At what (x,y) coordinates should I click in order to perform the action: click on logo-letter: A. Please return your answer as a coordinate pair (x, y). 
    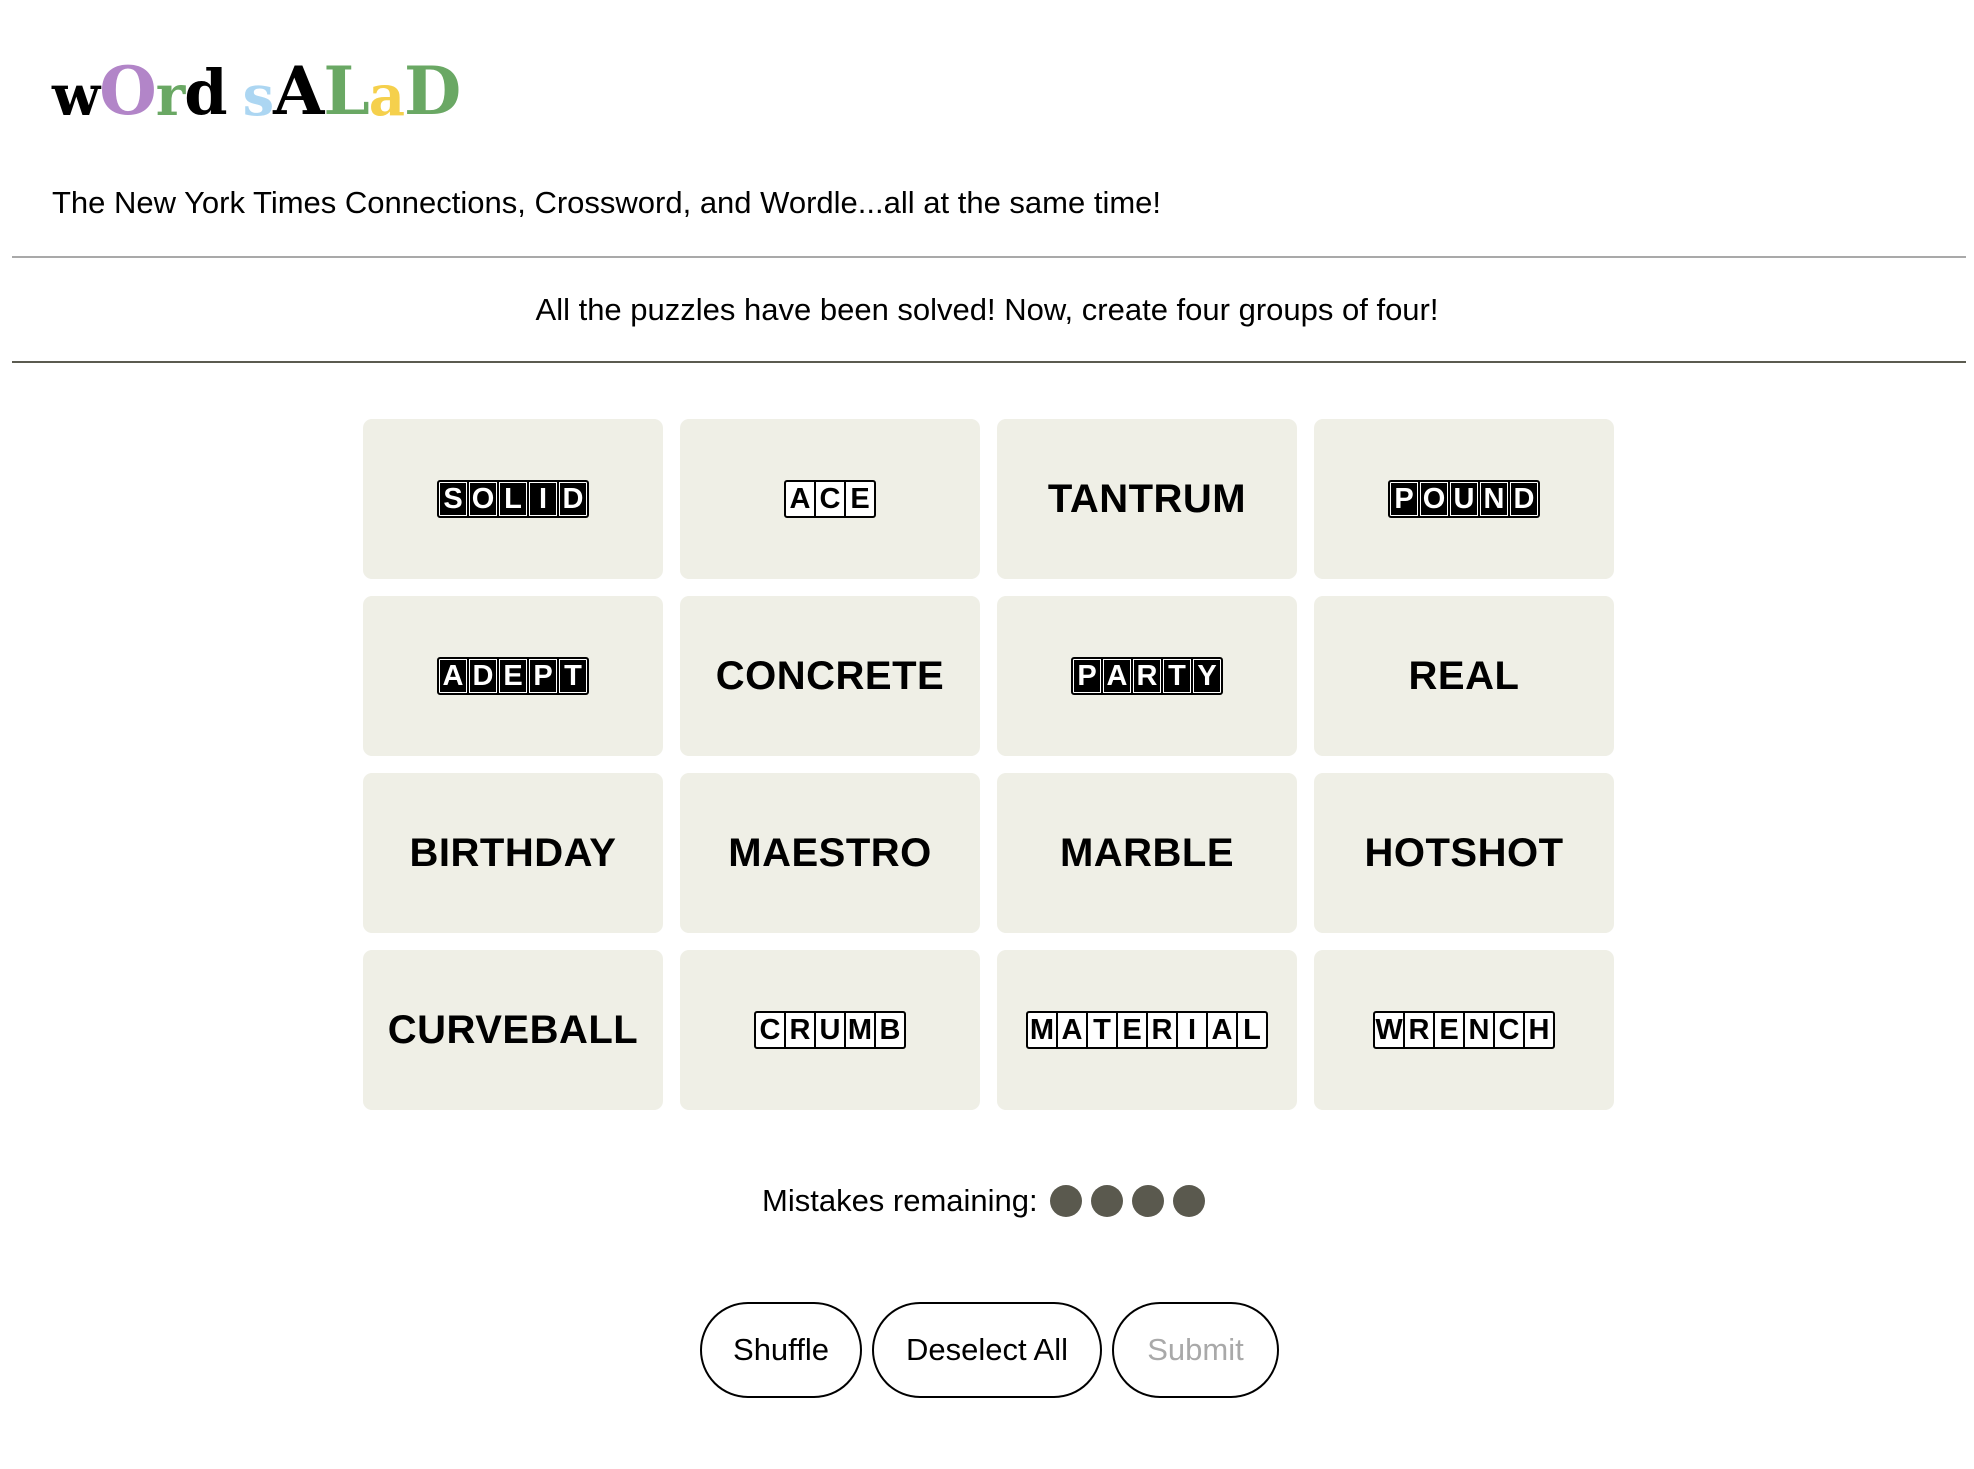
    Looking at the image, I should click on (298, 91).